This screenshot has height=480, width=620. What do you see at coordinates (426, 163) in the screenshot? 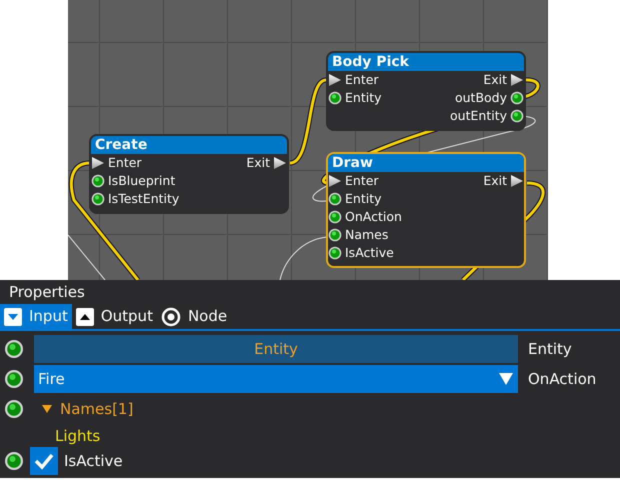
I see `node-title: Draw` at bounding box center [426, 163].